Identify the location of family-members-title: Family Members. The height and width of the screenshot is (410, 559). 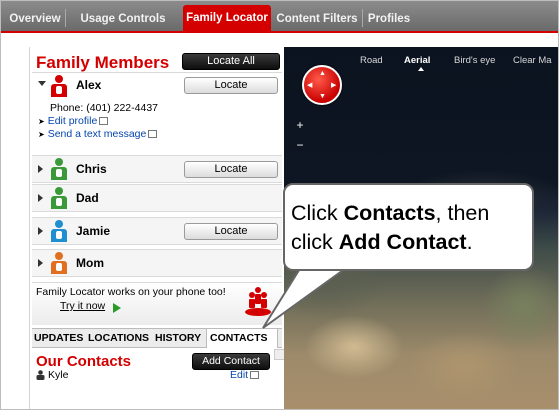
(103, 62).